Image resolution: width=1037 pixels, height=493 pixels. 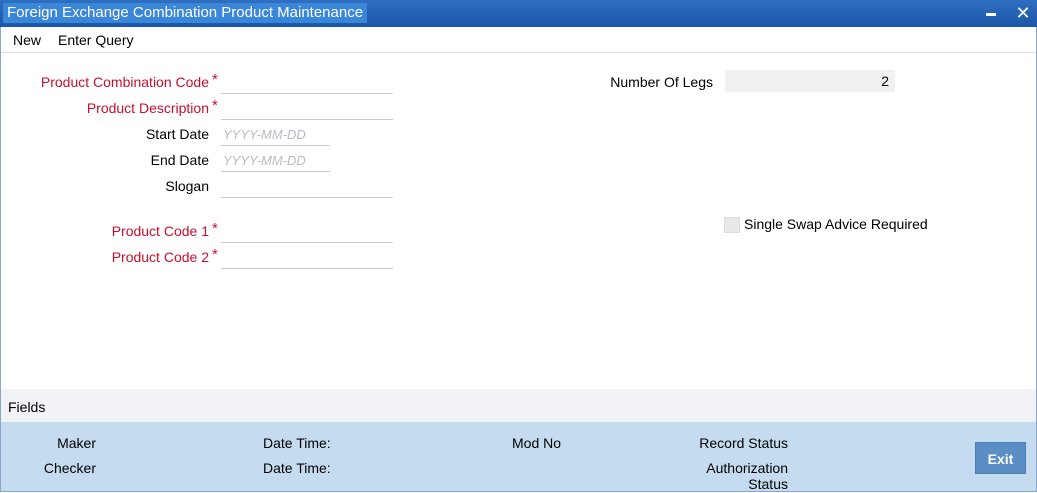 I want to click on close-icon: ✕, so click(x=1023, y=13).